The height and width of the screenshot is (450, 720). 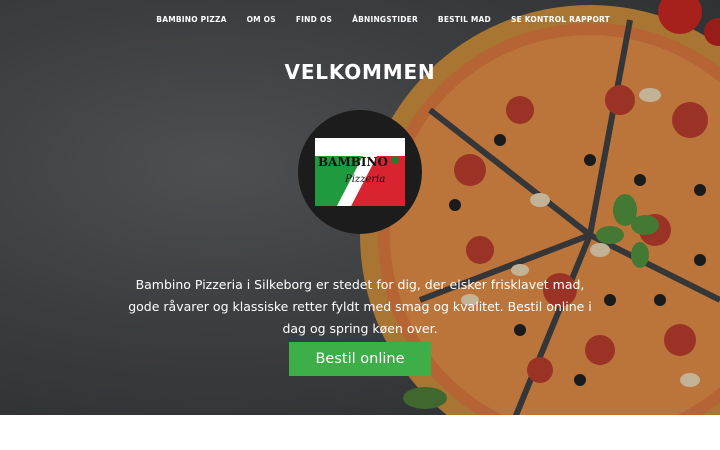 I want to click on nav-item-se-kontrol-rapport: SE KONTROL RAPPORT, so click(x=560, y=19).